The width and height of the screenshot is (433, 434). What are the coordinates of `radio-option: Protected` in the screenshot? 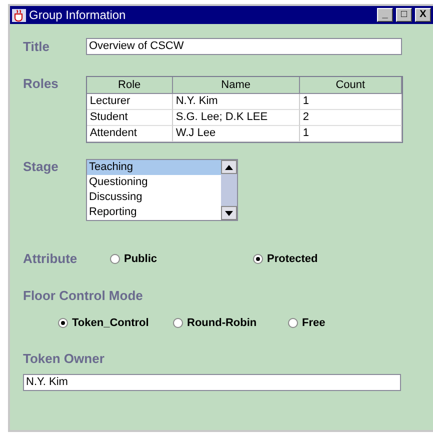 It's located at (324, 258).